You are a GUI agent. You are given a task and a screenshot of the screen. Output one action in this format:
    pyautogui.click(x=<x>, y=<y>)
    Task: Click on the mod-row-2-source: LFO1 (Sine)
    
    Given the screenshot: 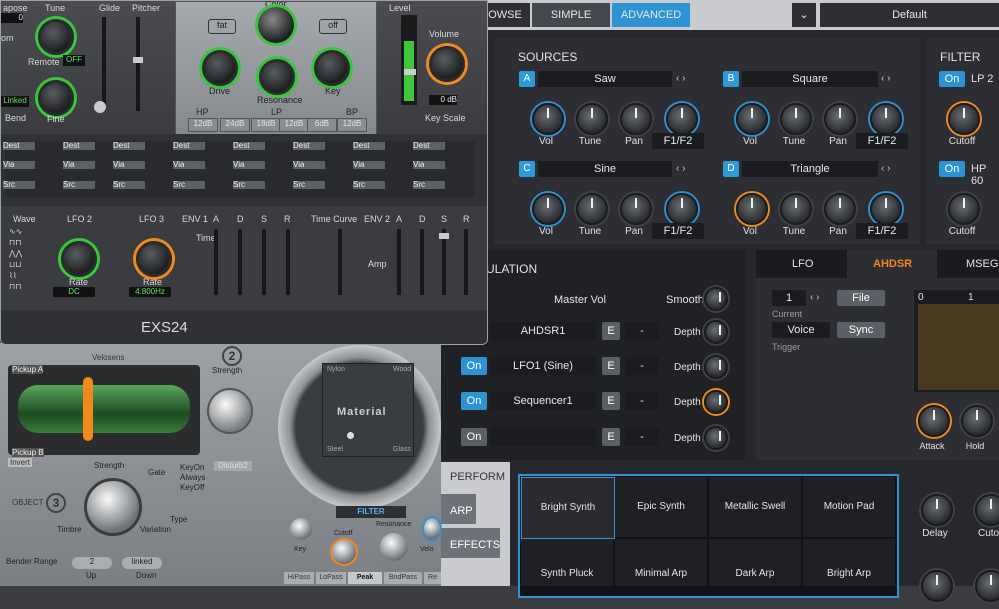 What is the action you would take?
    pyautogui.click(x=543, y=366)
    